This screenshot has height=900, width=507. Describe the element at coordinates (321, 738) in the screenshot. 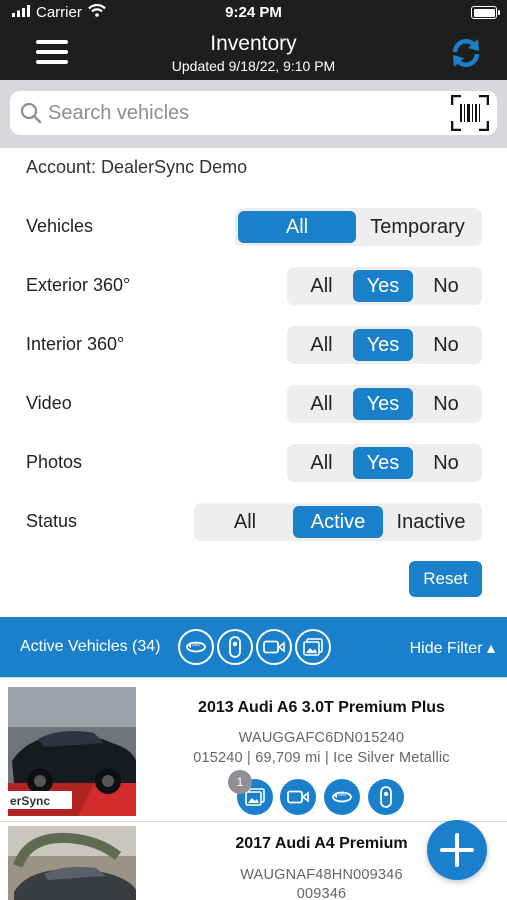

I see `vehicle-vin: WAUGGAFC6DN015240` at that location.